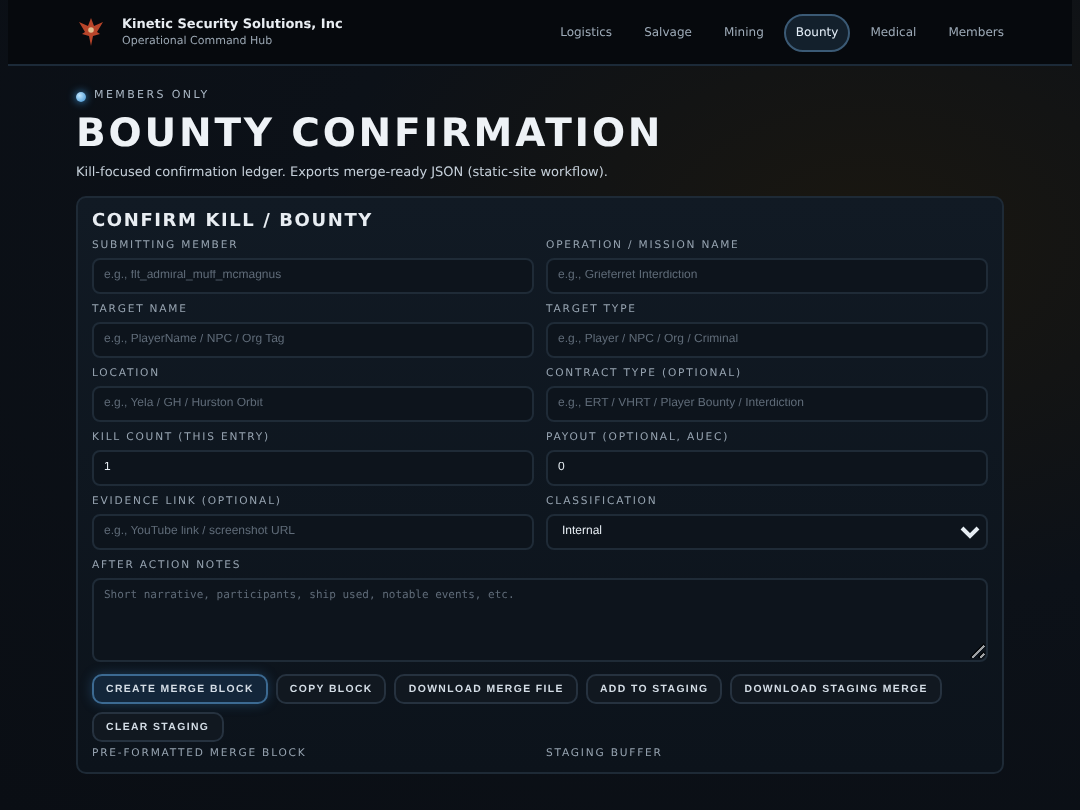 The height and width of the screenshot is (810, 1080). Describe the element at coordinates (81, 96) in the screenshot. I see `status-dot-icon` at that location.